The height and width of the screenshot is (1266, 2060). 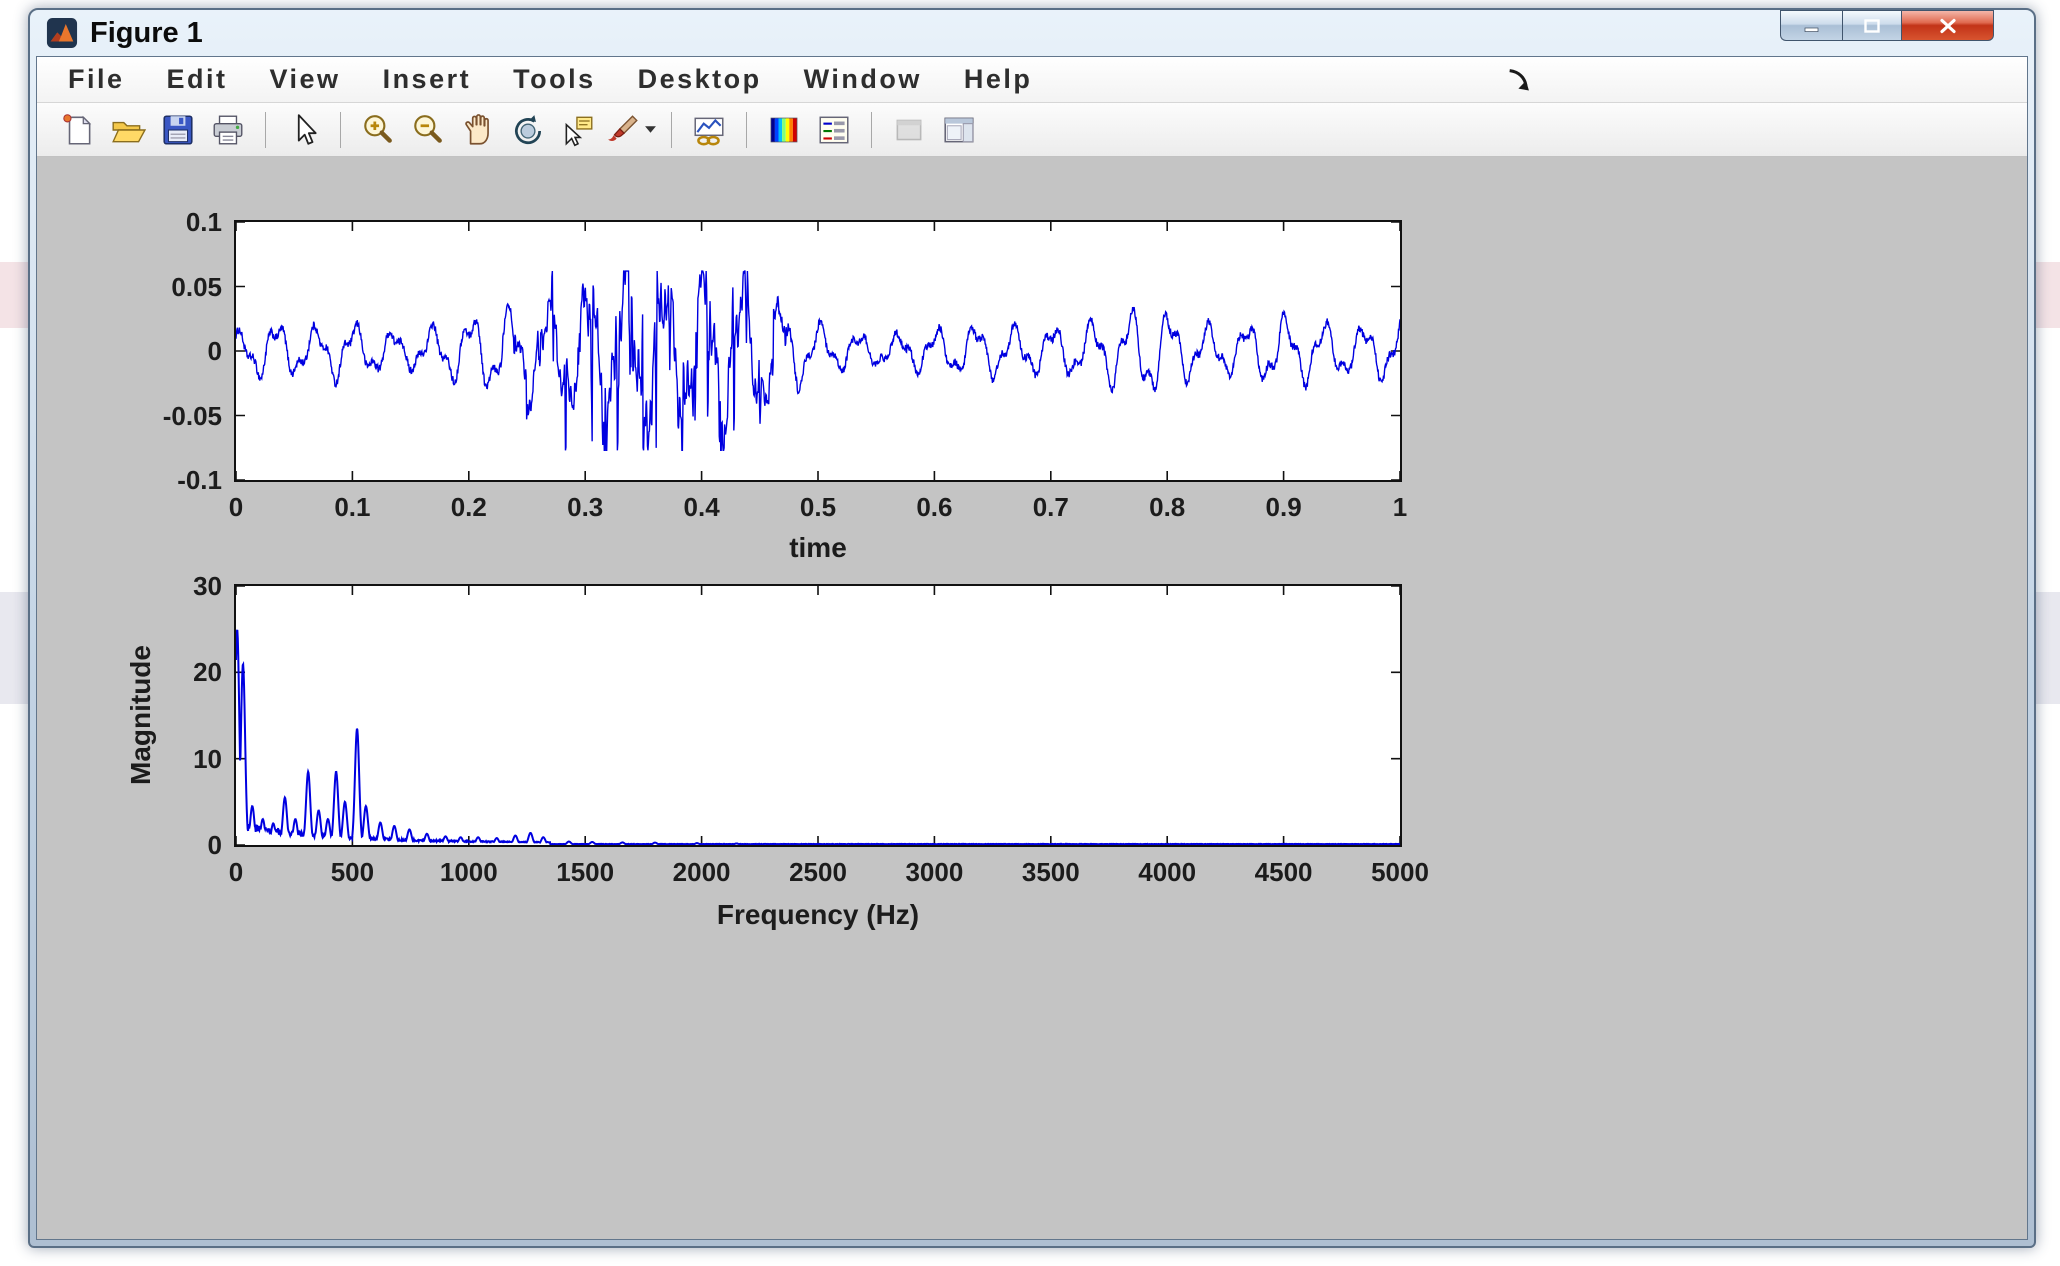 I want to click on magnitude-spectrum-plot, so click(x=818, y=715).